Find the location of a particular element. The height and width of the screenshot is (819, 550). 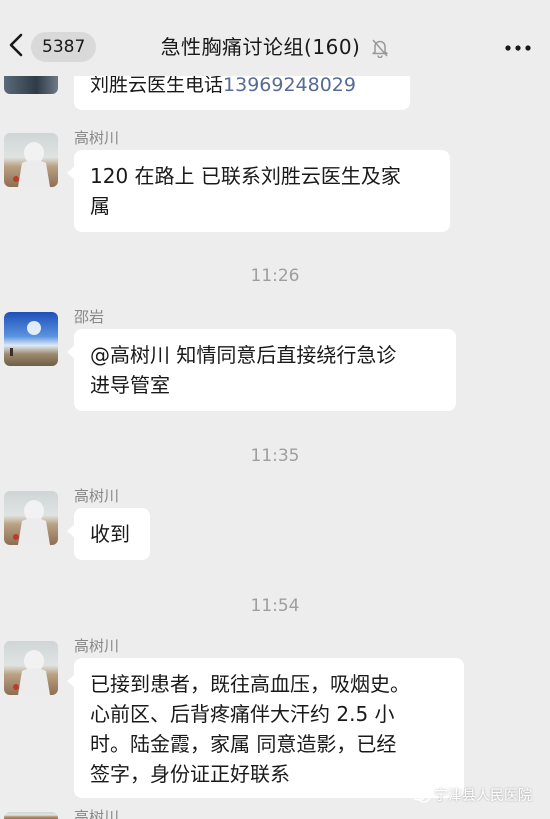

message-bubble: 收到 is located at coordinates (108, 534).